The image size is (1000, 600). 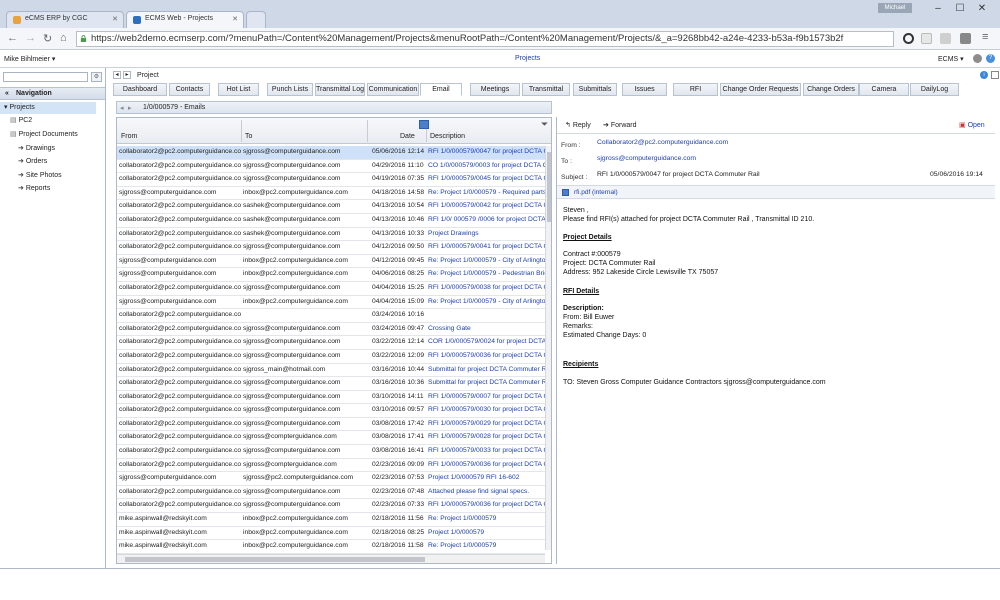 What do you see at coordinates (47, 38) in the screenshot?
I see `reload-icon: ↻` at bounding box center [47, 38].